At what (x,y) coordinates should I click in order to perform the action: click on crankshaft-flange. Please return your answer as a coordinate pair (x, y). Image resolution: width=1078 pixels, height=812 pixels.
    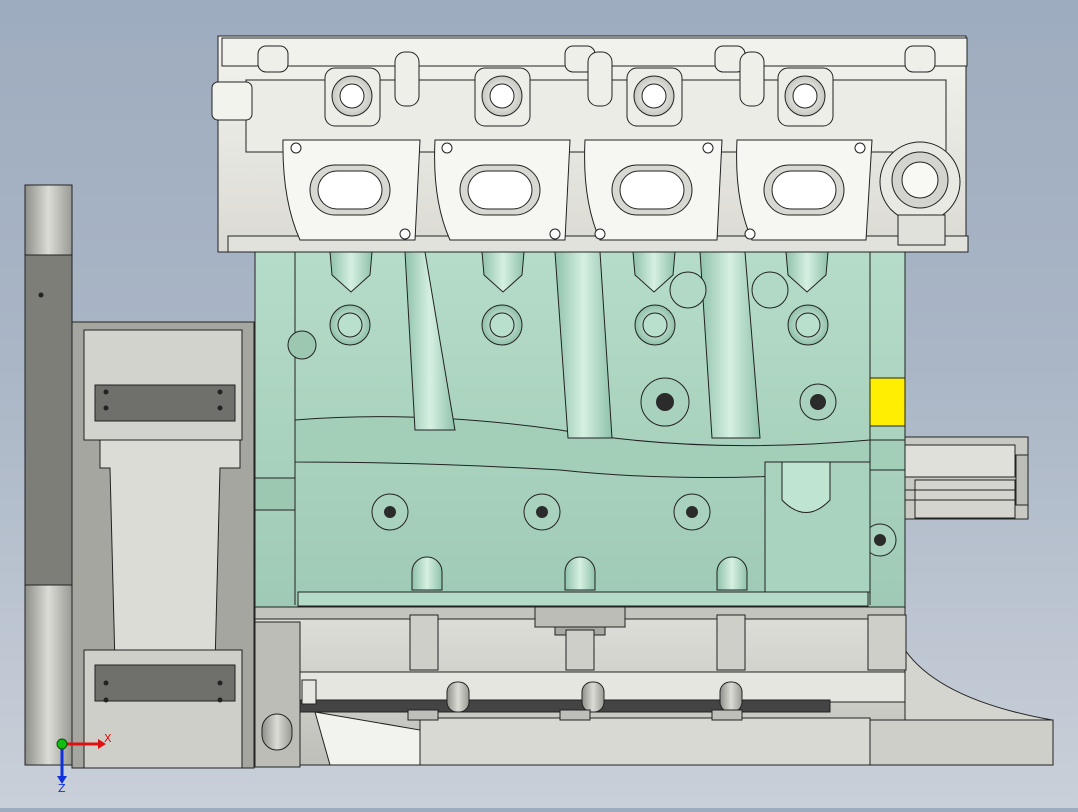
    Looking at the image, I should click on (965, 478).